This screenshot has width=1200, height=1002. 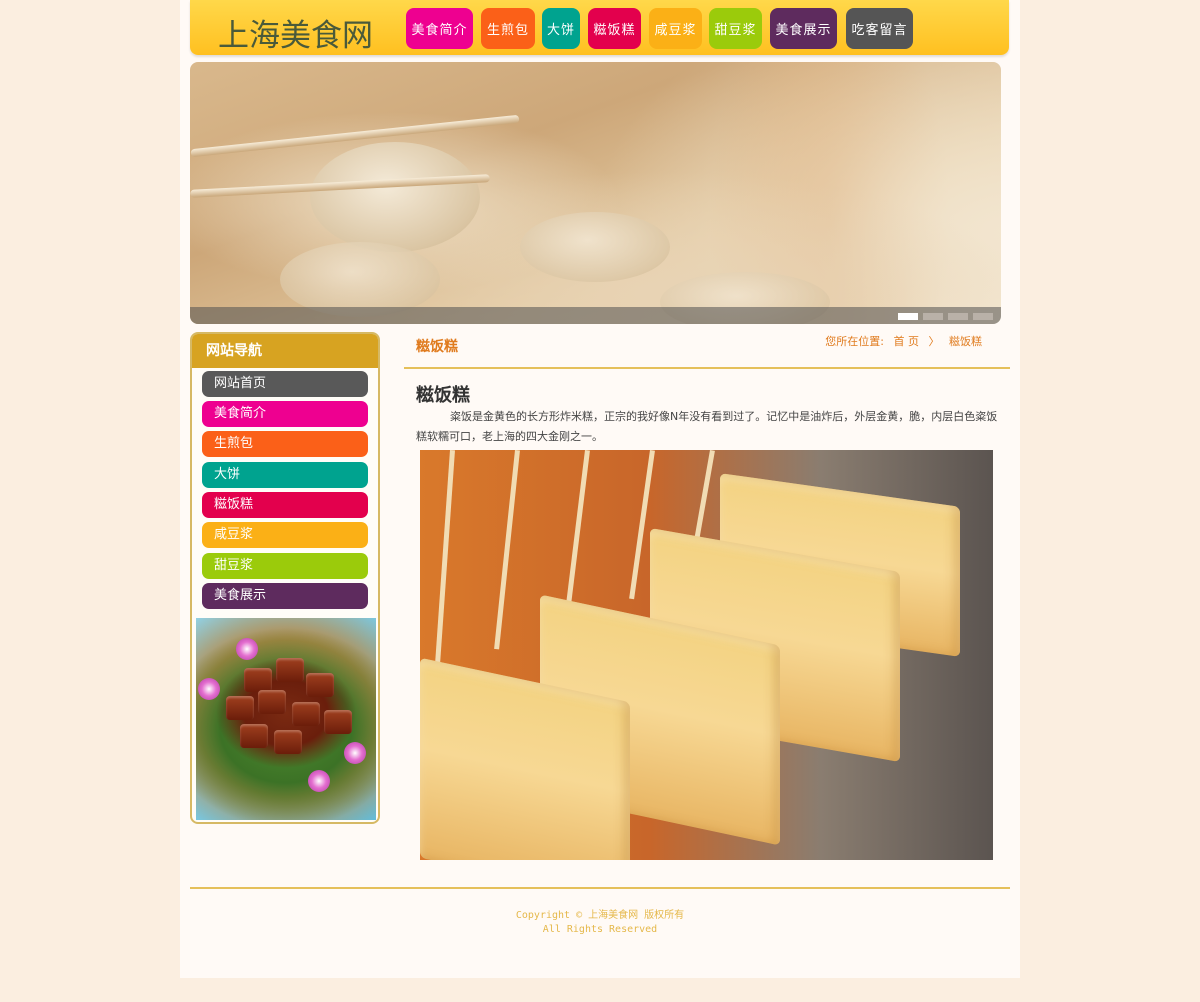 I want to click on sidebar-item-showcase: 美食展示, so click(x=285, y=596).